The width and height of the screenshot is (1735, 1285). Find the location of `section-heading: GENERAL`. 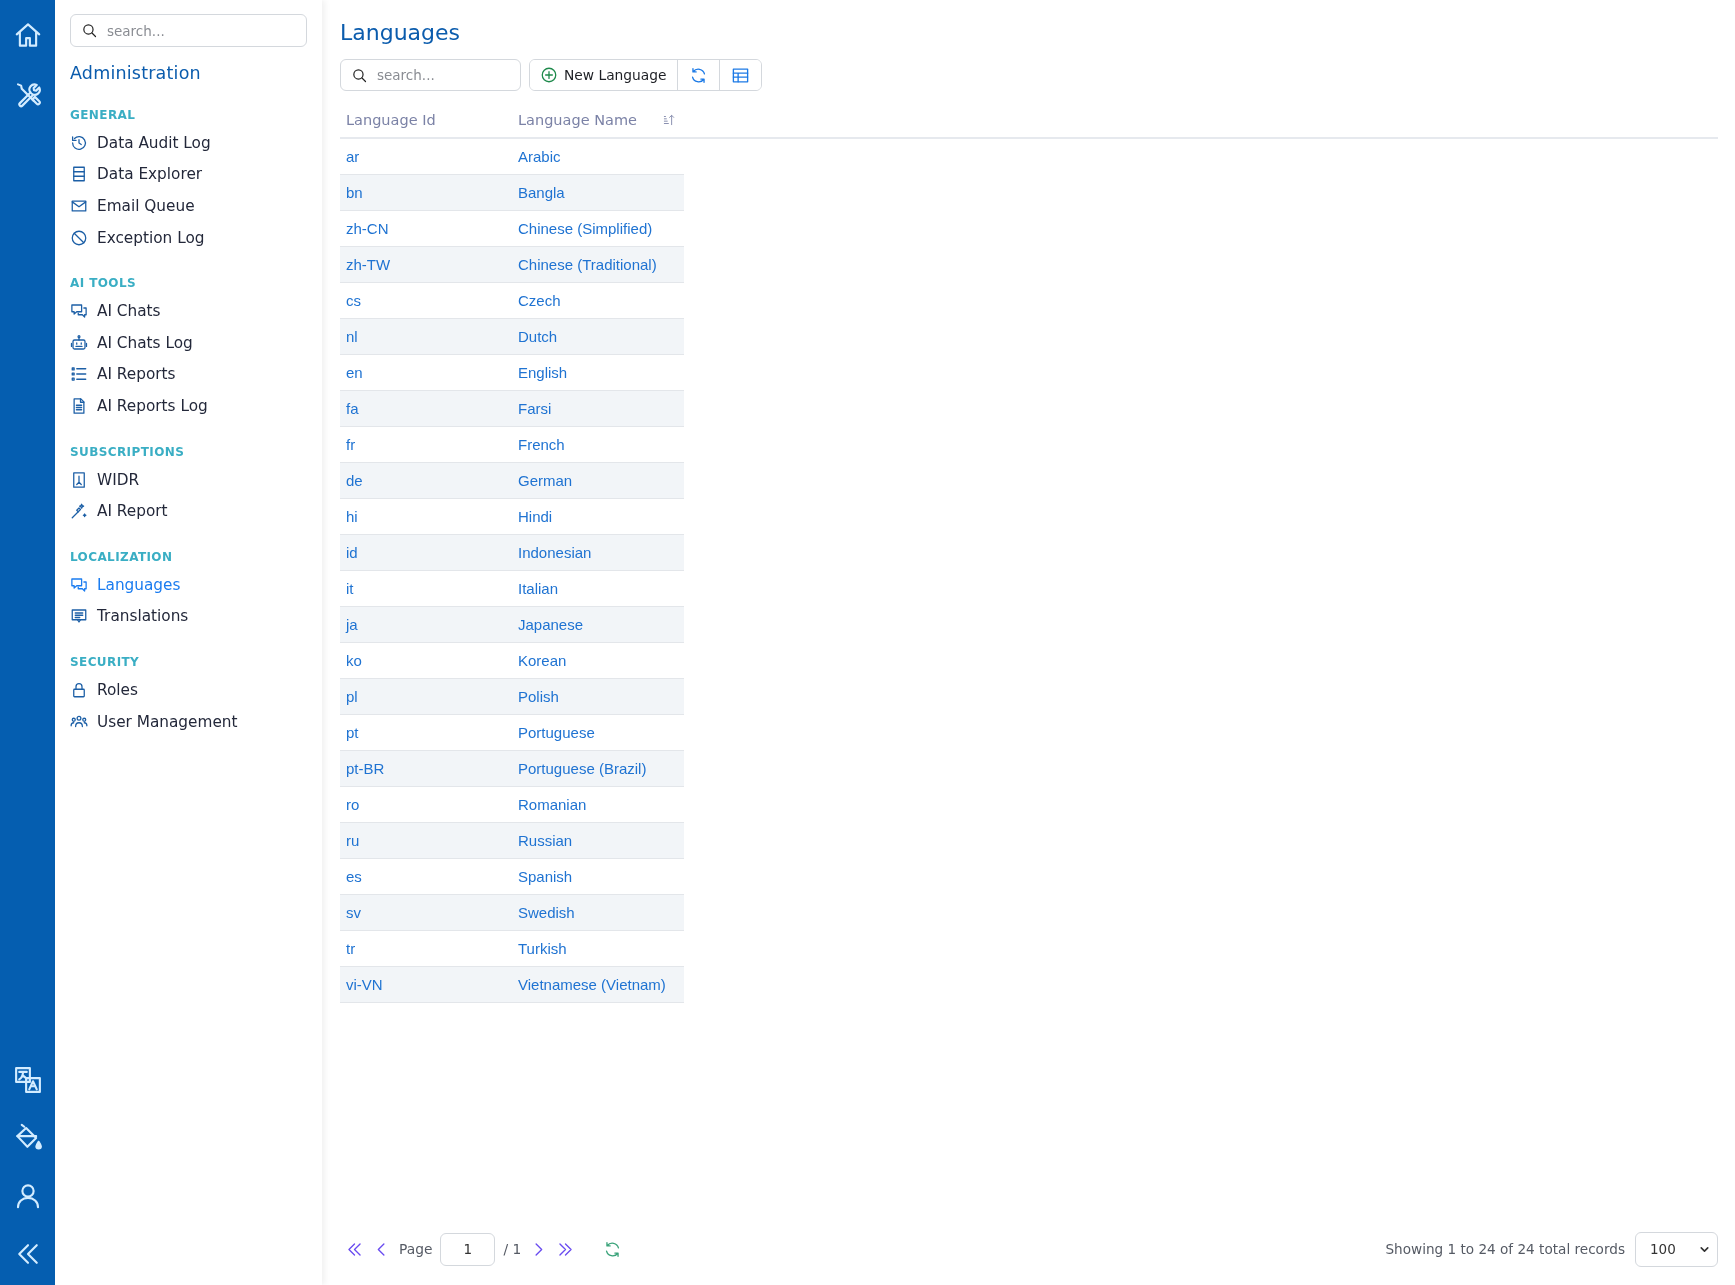

section-heading: GENERAL is located at coordinates (103, 115).